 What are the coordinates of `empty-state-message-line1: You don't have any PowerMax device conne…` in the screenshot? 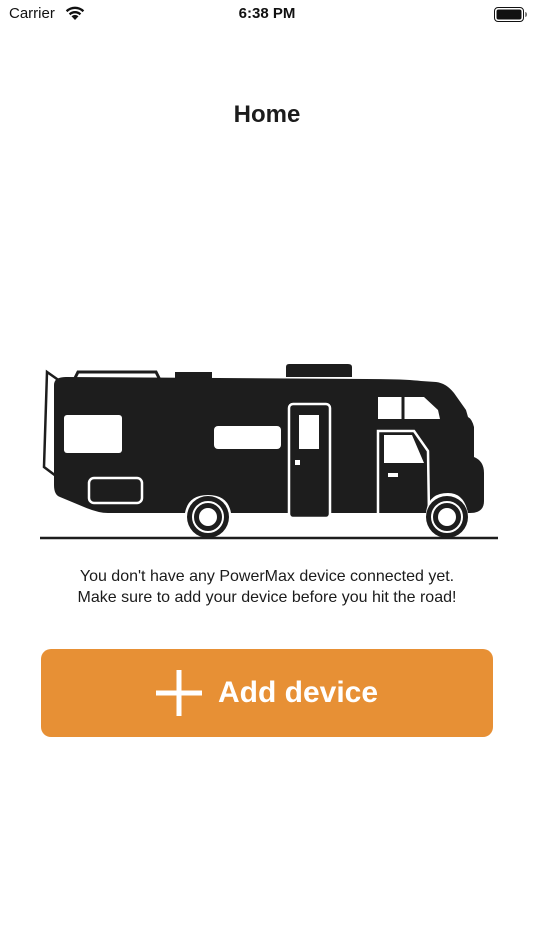 It's located at (267, 576).